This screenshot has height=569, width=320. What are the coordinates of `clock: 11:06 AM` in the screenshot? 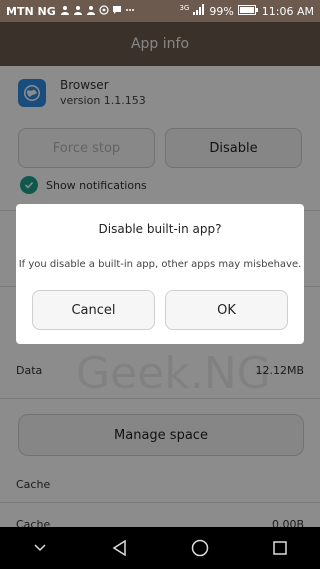 It's located at (287, 11).